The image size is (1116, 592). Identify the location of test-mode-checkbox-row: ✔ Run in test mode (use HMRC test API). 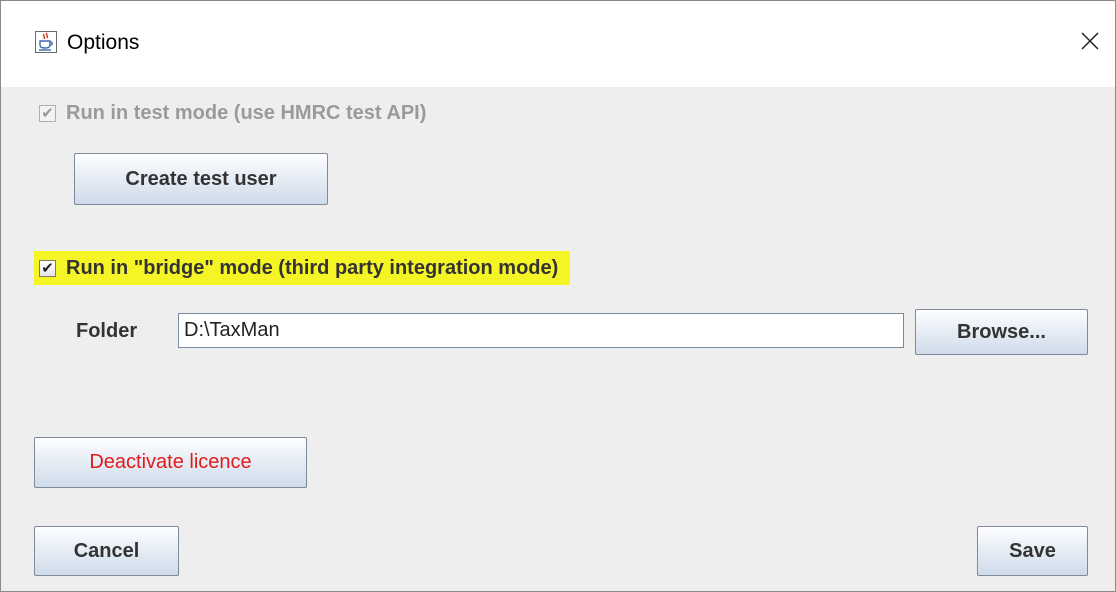
(232, 113).